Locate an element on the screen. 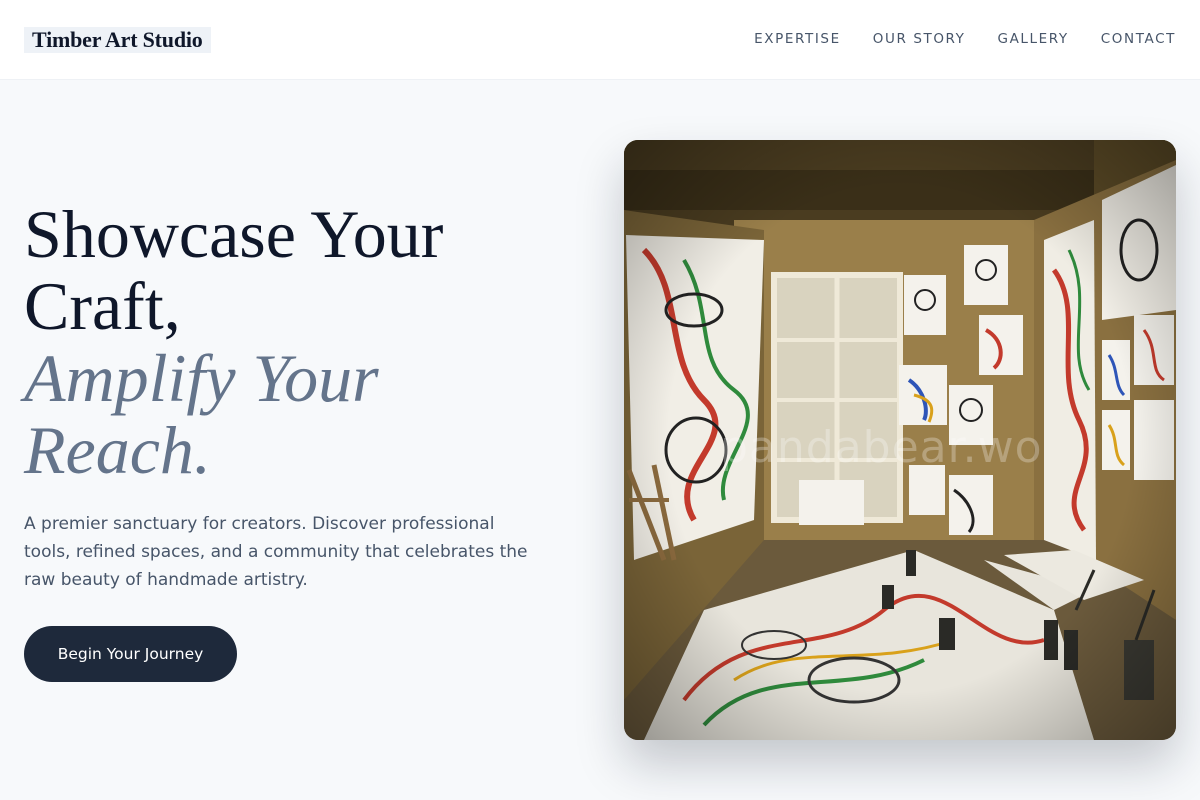 The image size is (1200, 800). hero-title-accent-line: Amplify Your is located at coordinates (201, 378).